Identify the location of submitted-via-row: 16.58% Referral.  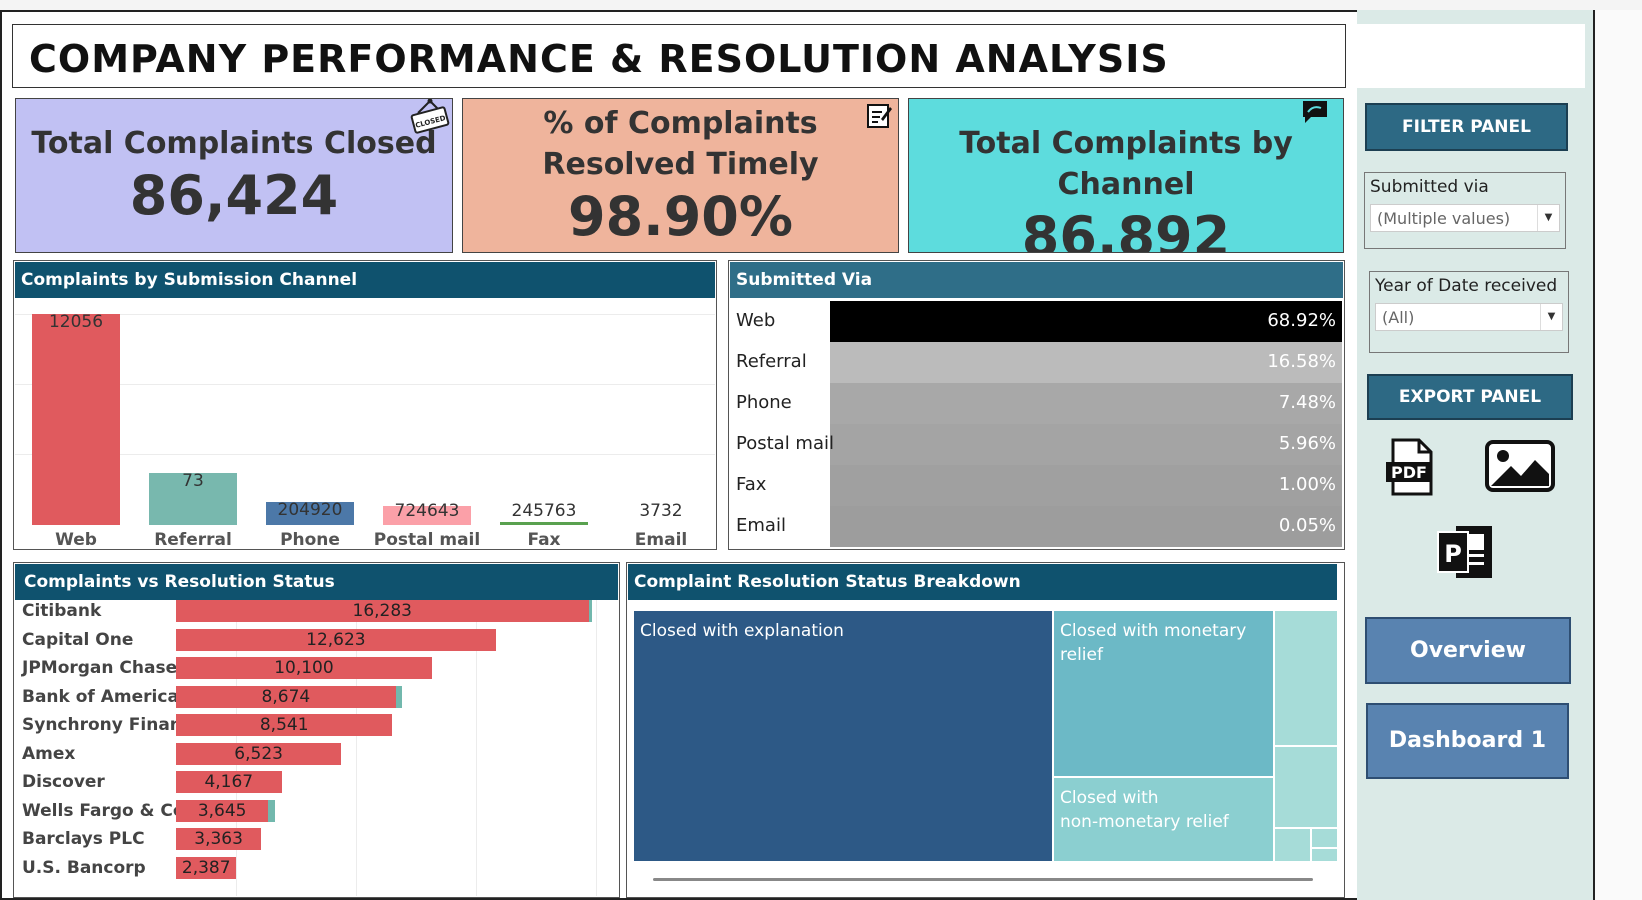
(1036, 362).